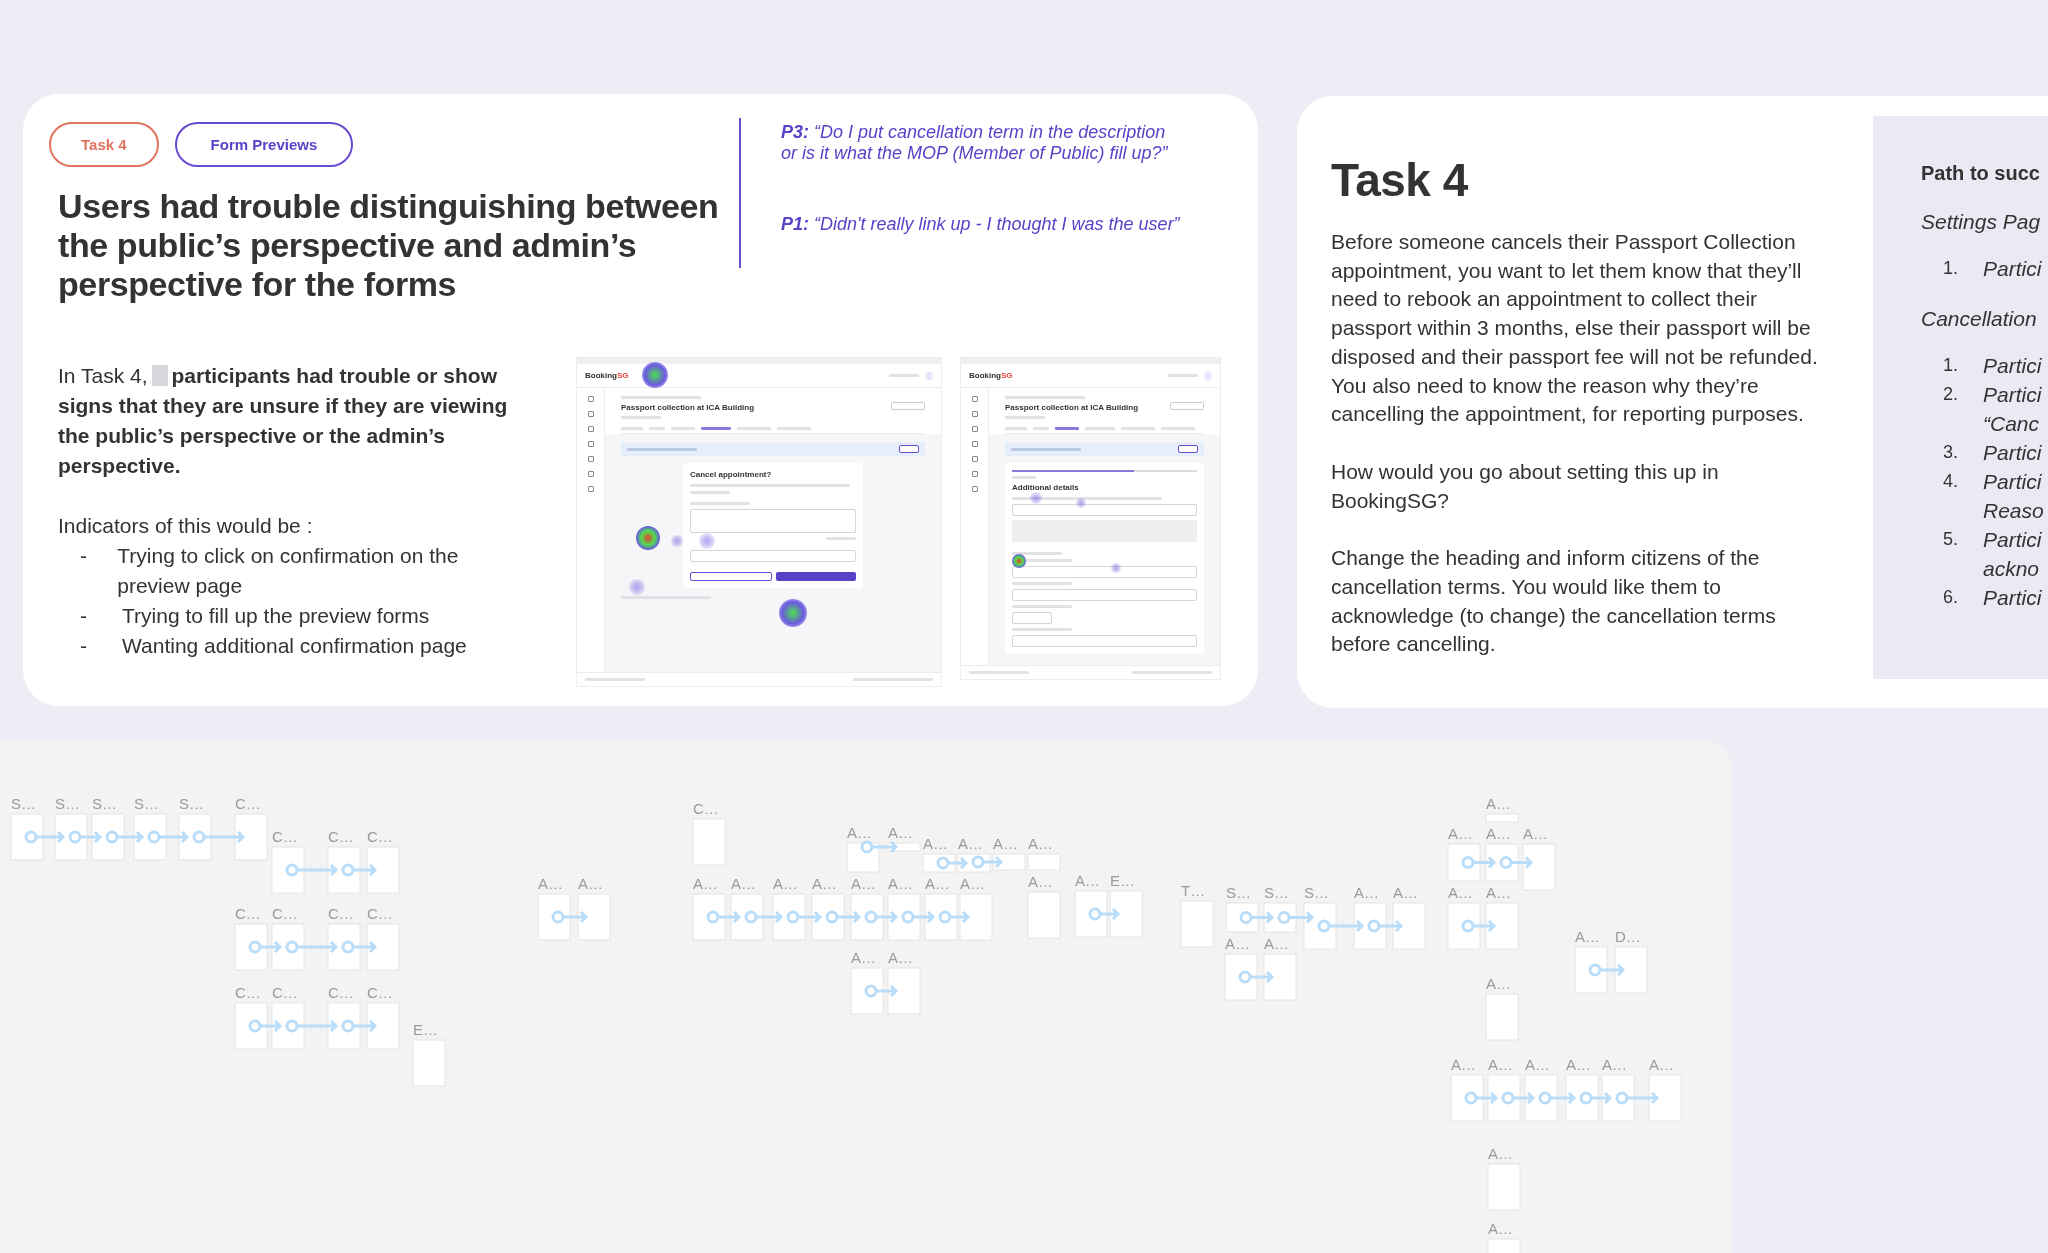 This screenshot has height=1253, width=2048. I want to click on finding-heading: Users had trouble distinguishing between the public’s perspective and admin’s perspective for the forms, so click(389, 245).